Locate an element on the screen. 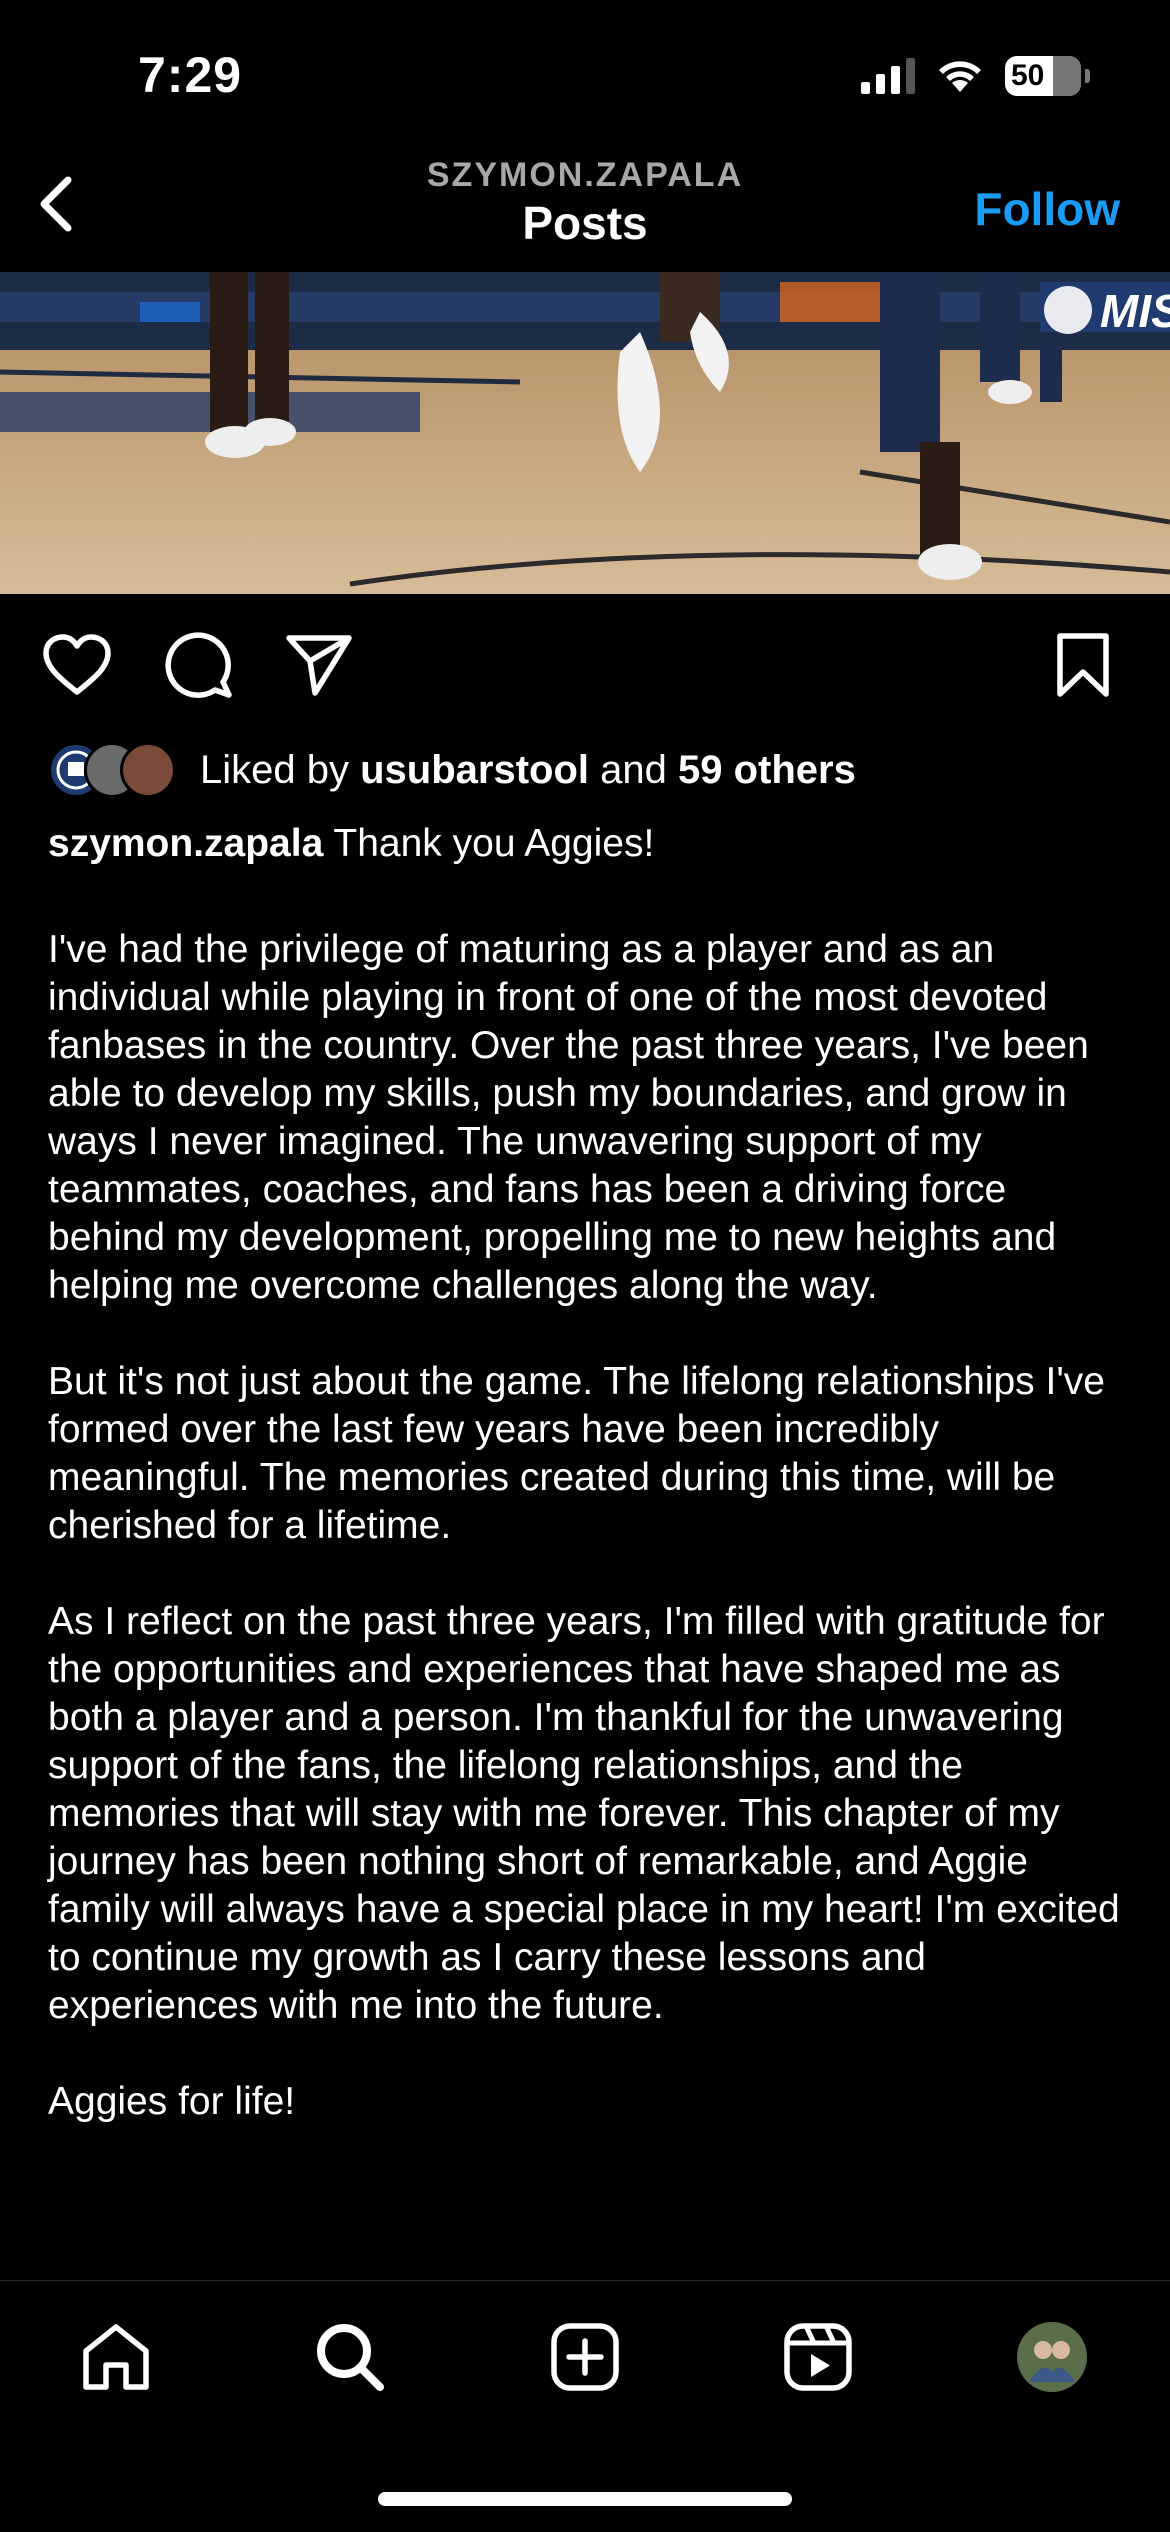 The height and width of the screenshot is (2532, 1170). battery-level: 50 is located at coordinates (1028, 75).